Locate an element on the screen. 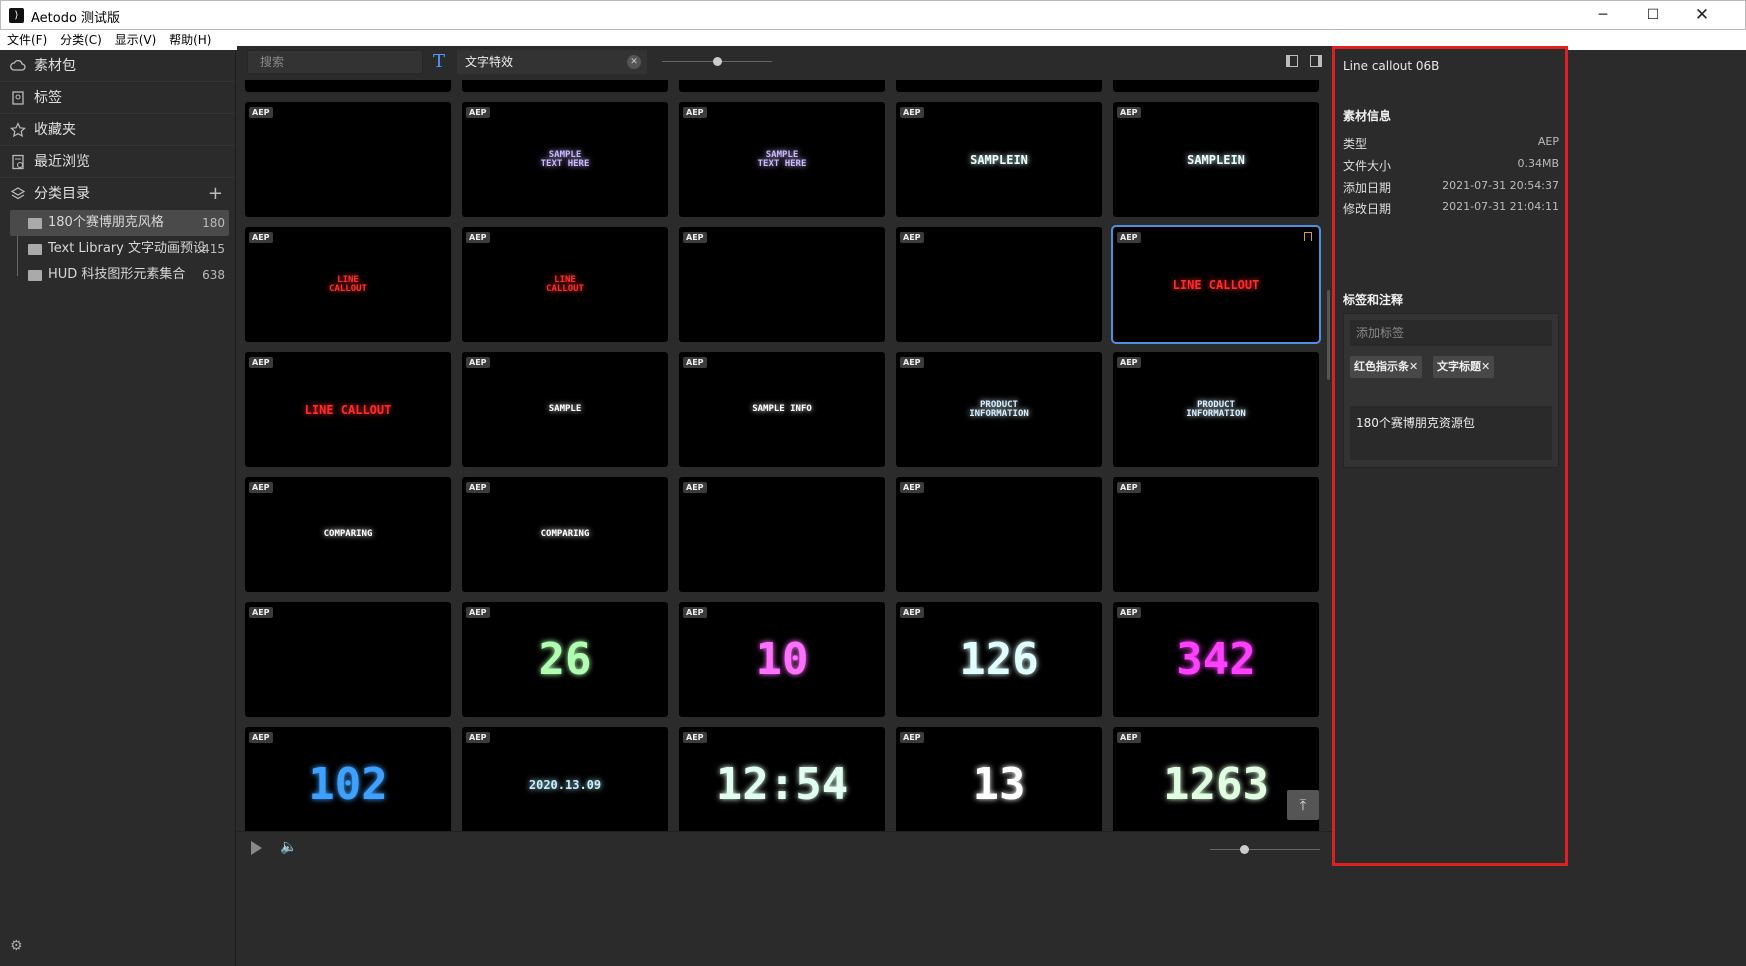  nav-recent-label: 最近浏览 is located at coordinates (62, 162).